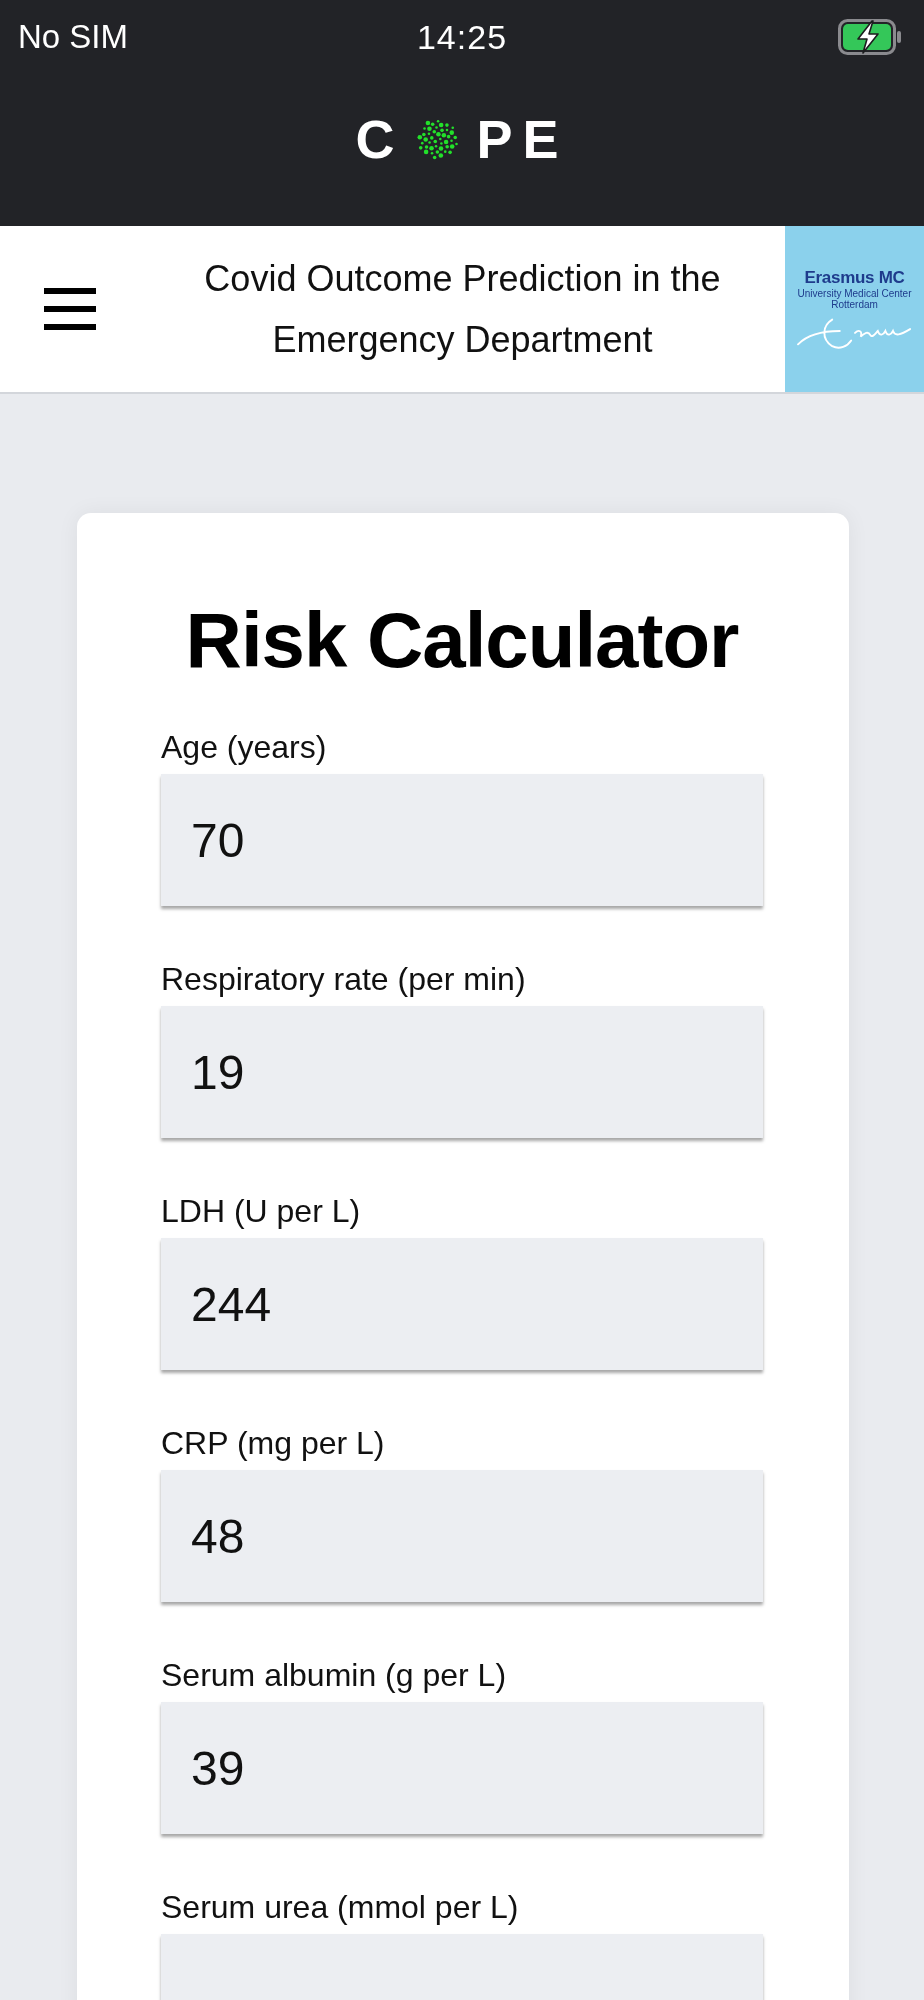  Describe the element at coordinates (343, 979) in the screenshot. I see `field-label: Respiratory rate (per min)` at that location.